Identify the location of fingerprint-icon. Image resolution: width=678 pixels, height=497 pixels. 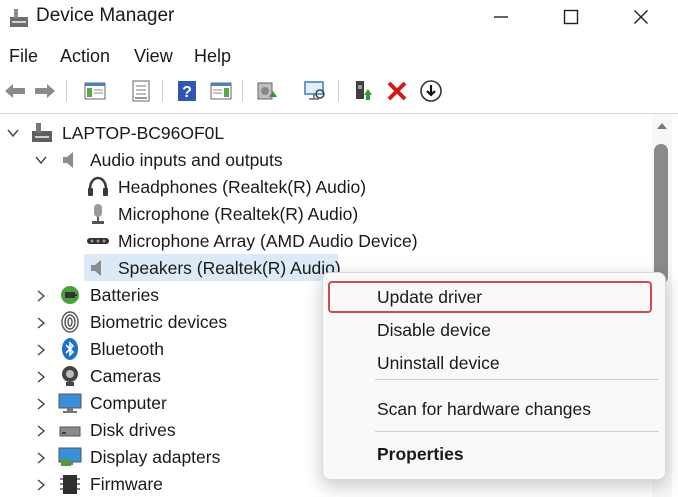
(70, 322).